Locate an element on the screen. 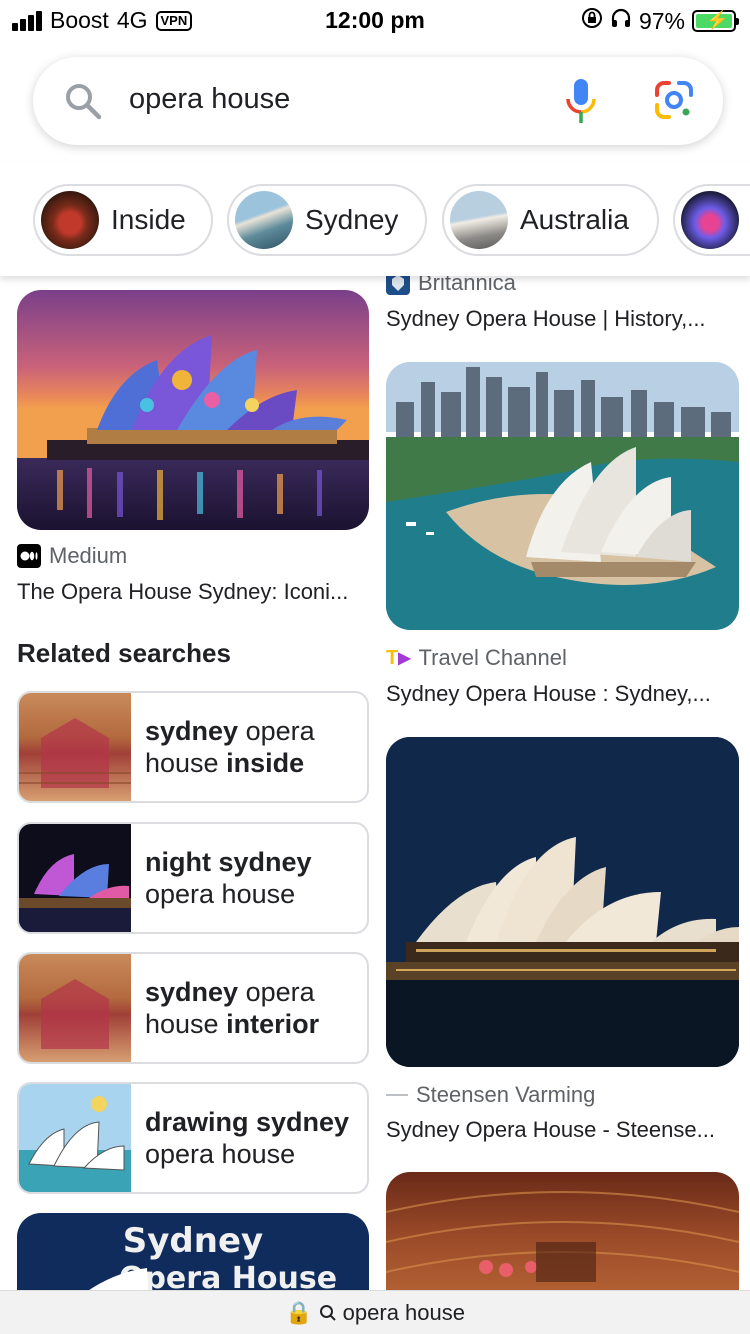  related-search-text: night sydney opera house is located at coordinates (228, 878).